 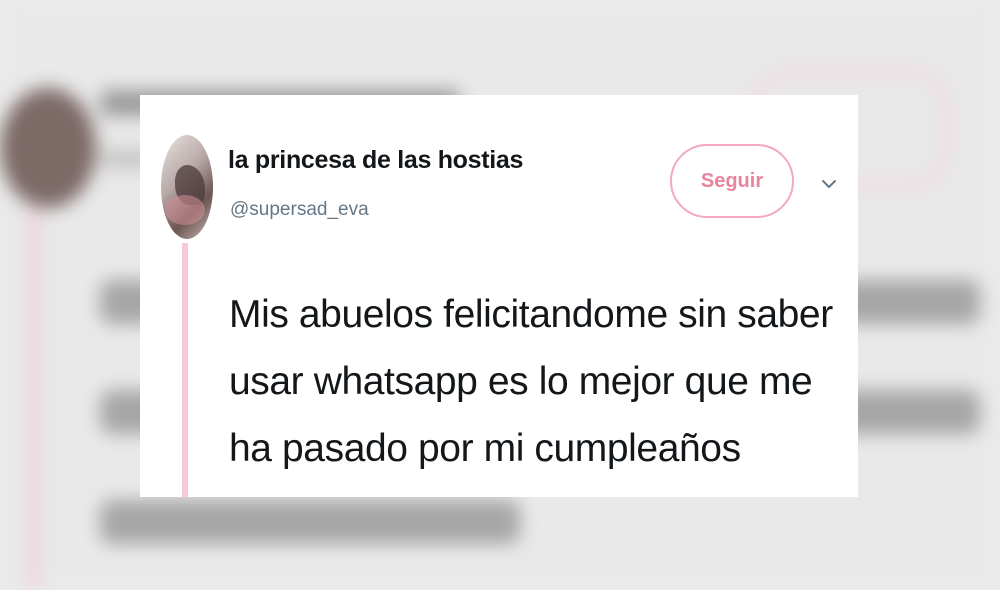 I want to click on blurred-thread-line, so click(x=34, y=400).